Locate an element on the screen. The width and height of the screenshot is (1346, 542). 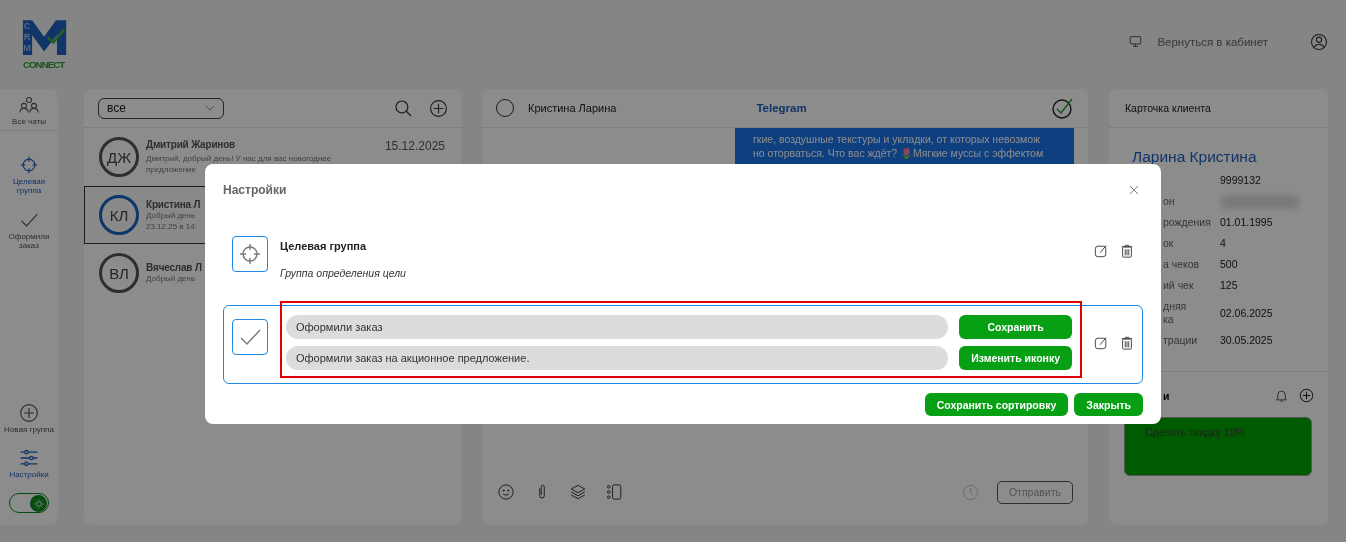
contact-name: Дмитрий Жаринов is located at coordinates (191, 145).